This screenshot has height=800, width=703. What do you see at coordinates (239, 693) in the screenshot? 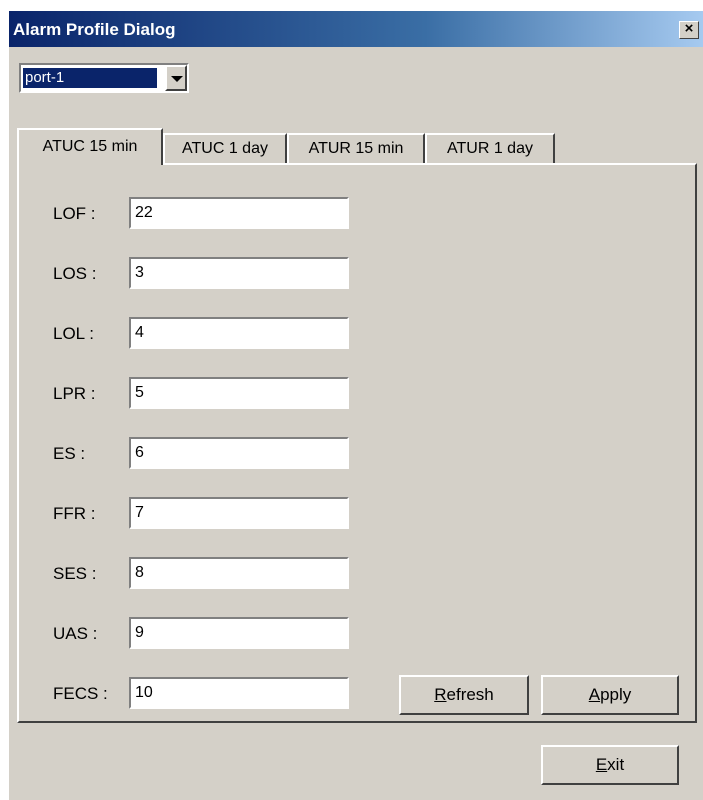
I see `fecs-input: 10` at bounding box center [239, 693].